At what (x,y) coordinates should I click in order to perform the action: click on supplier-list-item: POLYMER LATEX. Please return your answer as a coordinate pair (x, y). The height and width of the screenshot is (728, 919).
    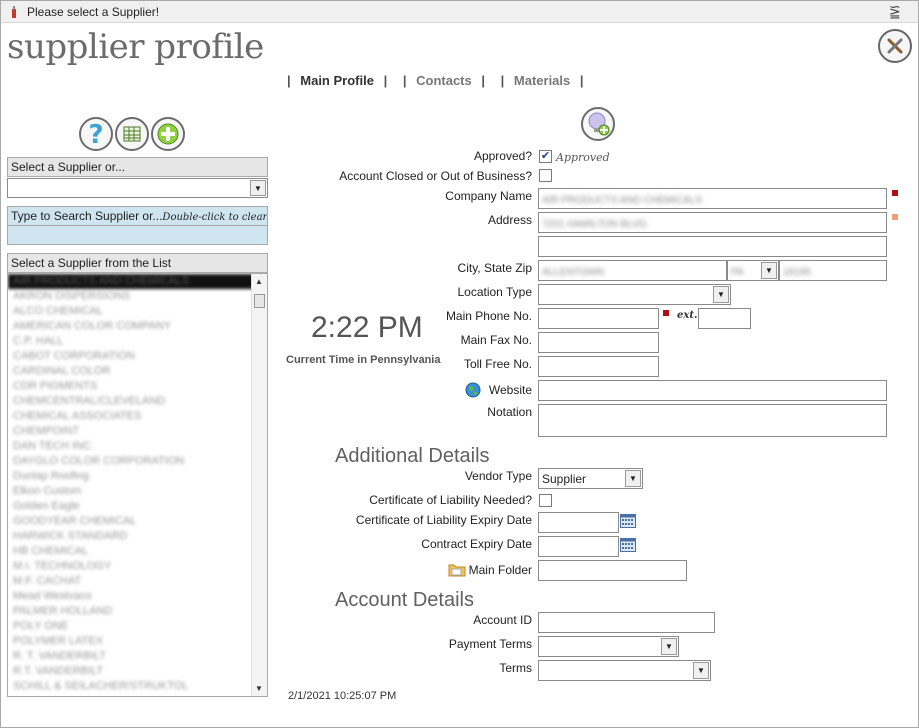
    Looking at the image, I should click on (137, 641).